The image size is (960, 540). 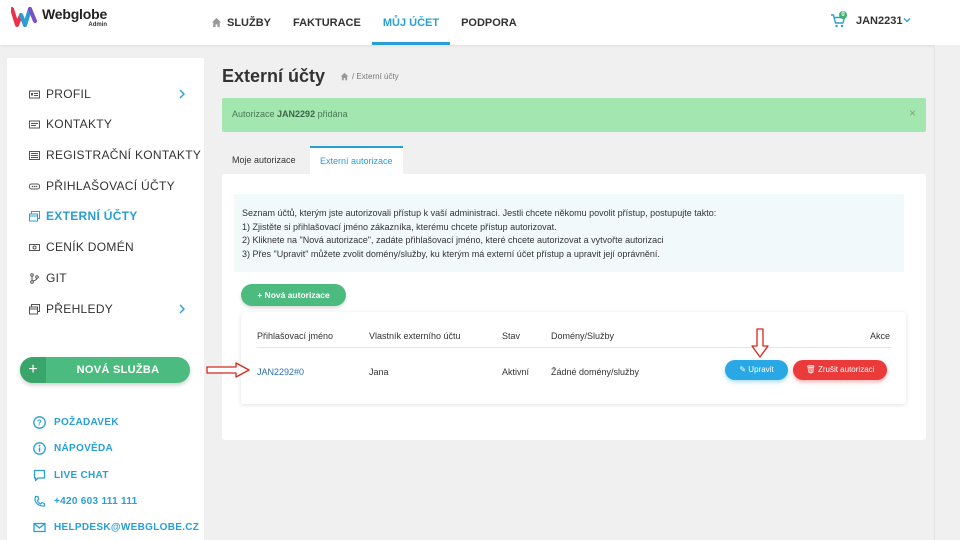 I want to click on info-icon, so click(x=39, y=448).